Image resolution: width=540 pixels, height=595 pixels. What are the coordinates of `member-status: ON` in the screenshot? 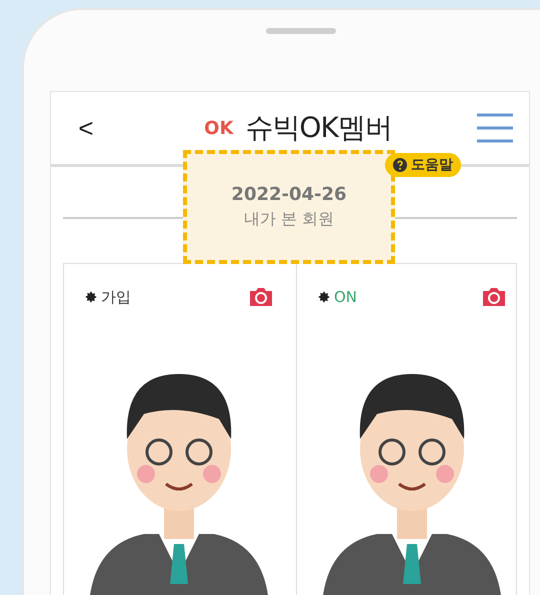 It's located at (337, 297).